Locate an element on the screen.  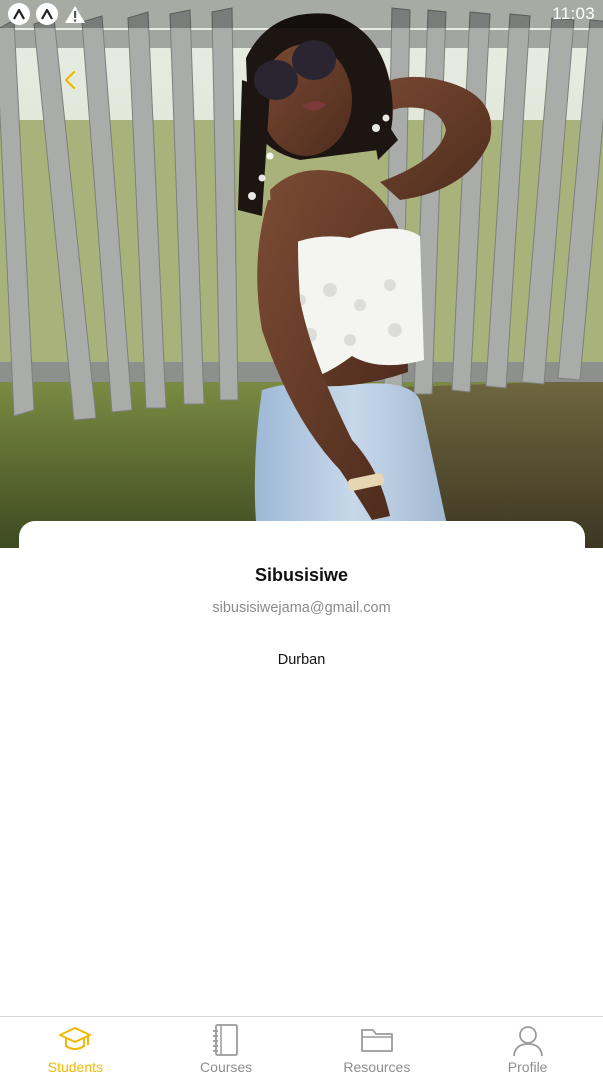
nav-label-resources: Resources is located at coordinates (377, 1067).